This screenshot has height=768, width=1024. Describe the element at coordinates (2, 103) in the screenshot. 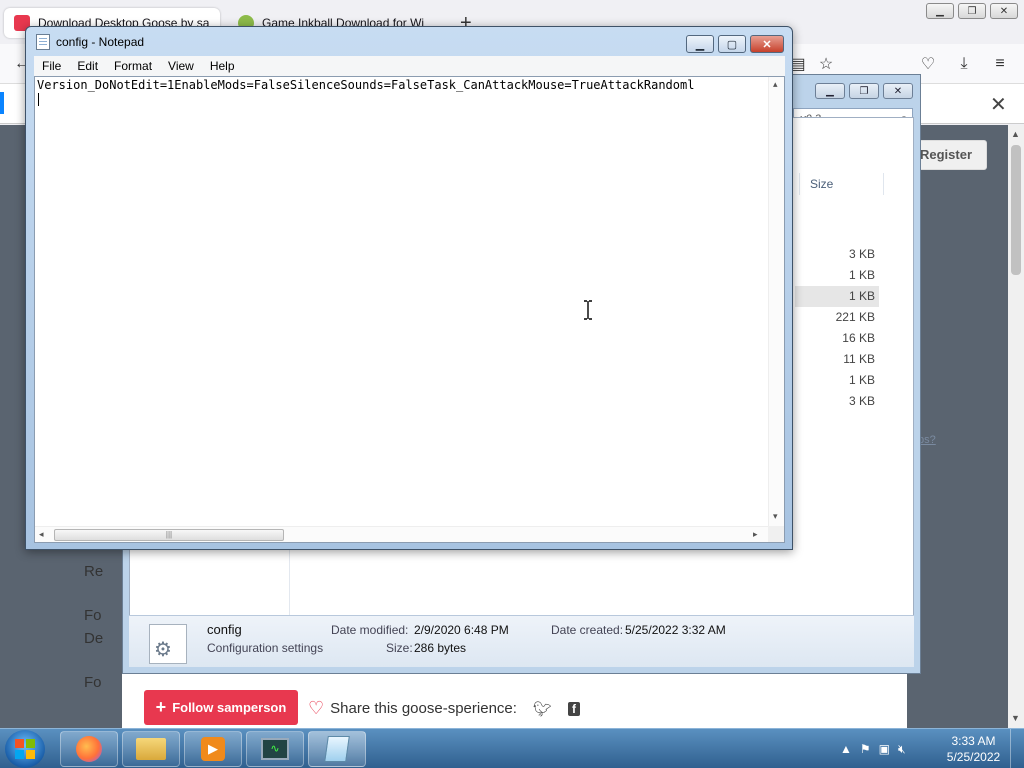

I see `banner-accent` at that location.